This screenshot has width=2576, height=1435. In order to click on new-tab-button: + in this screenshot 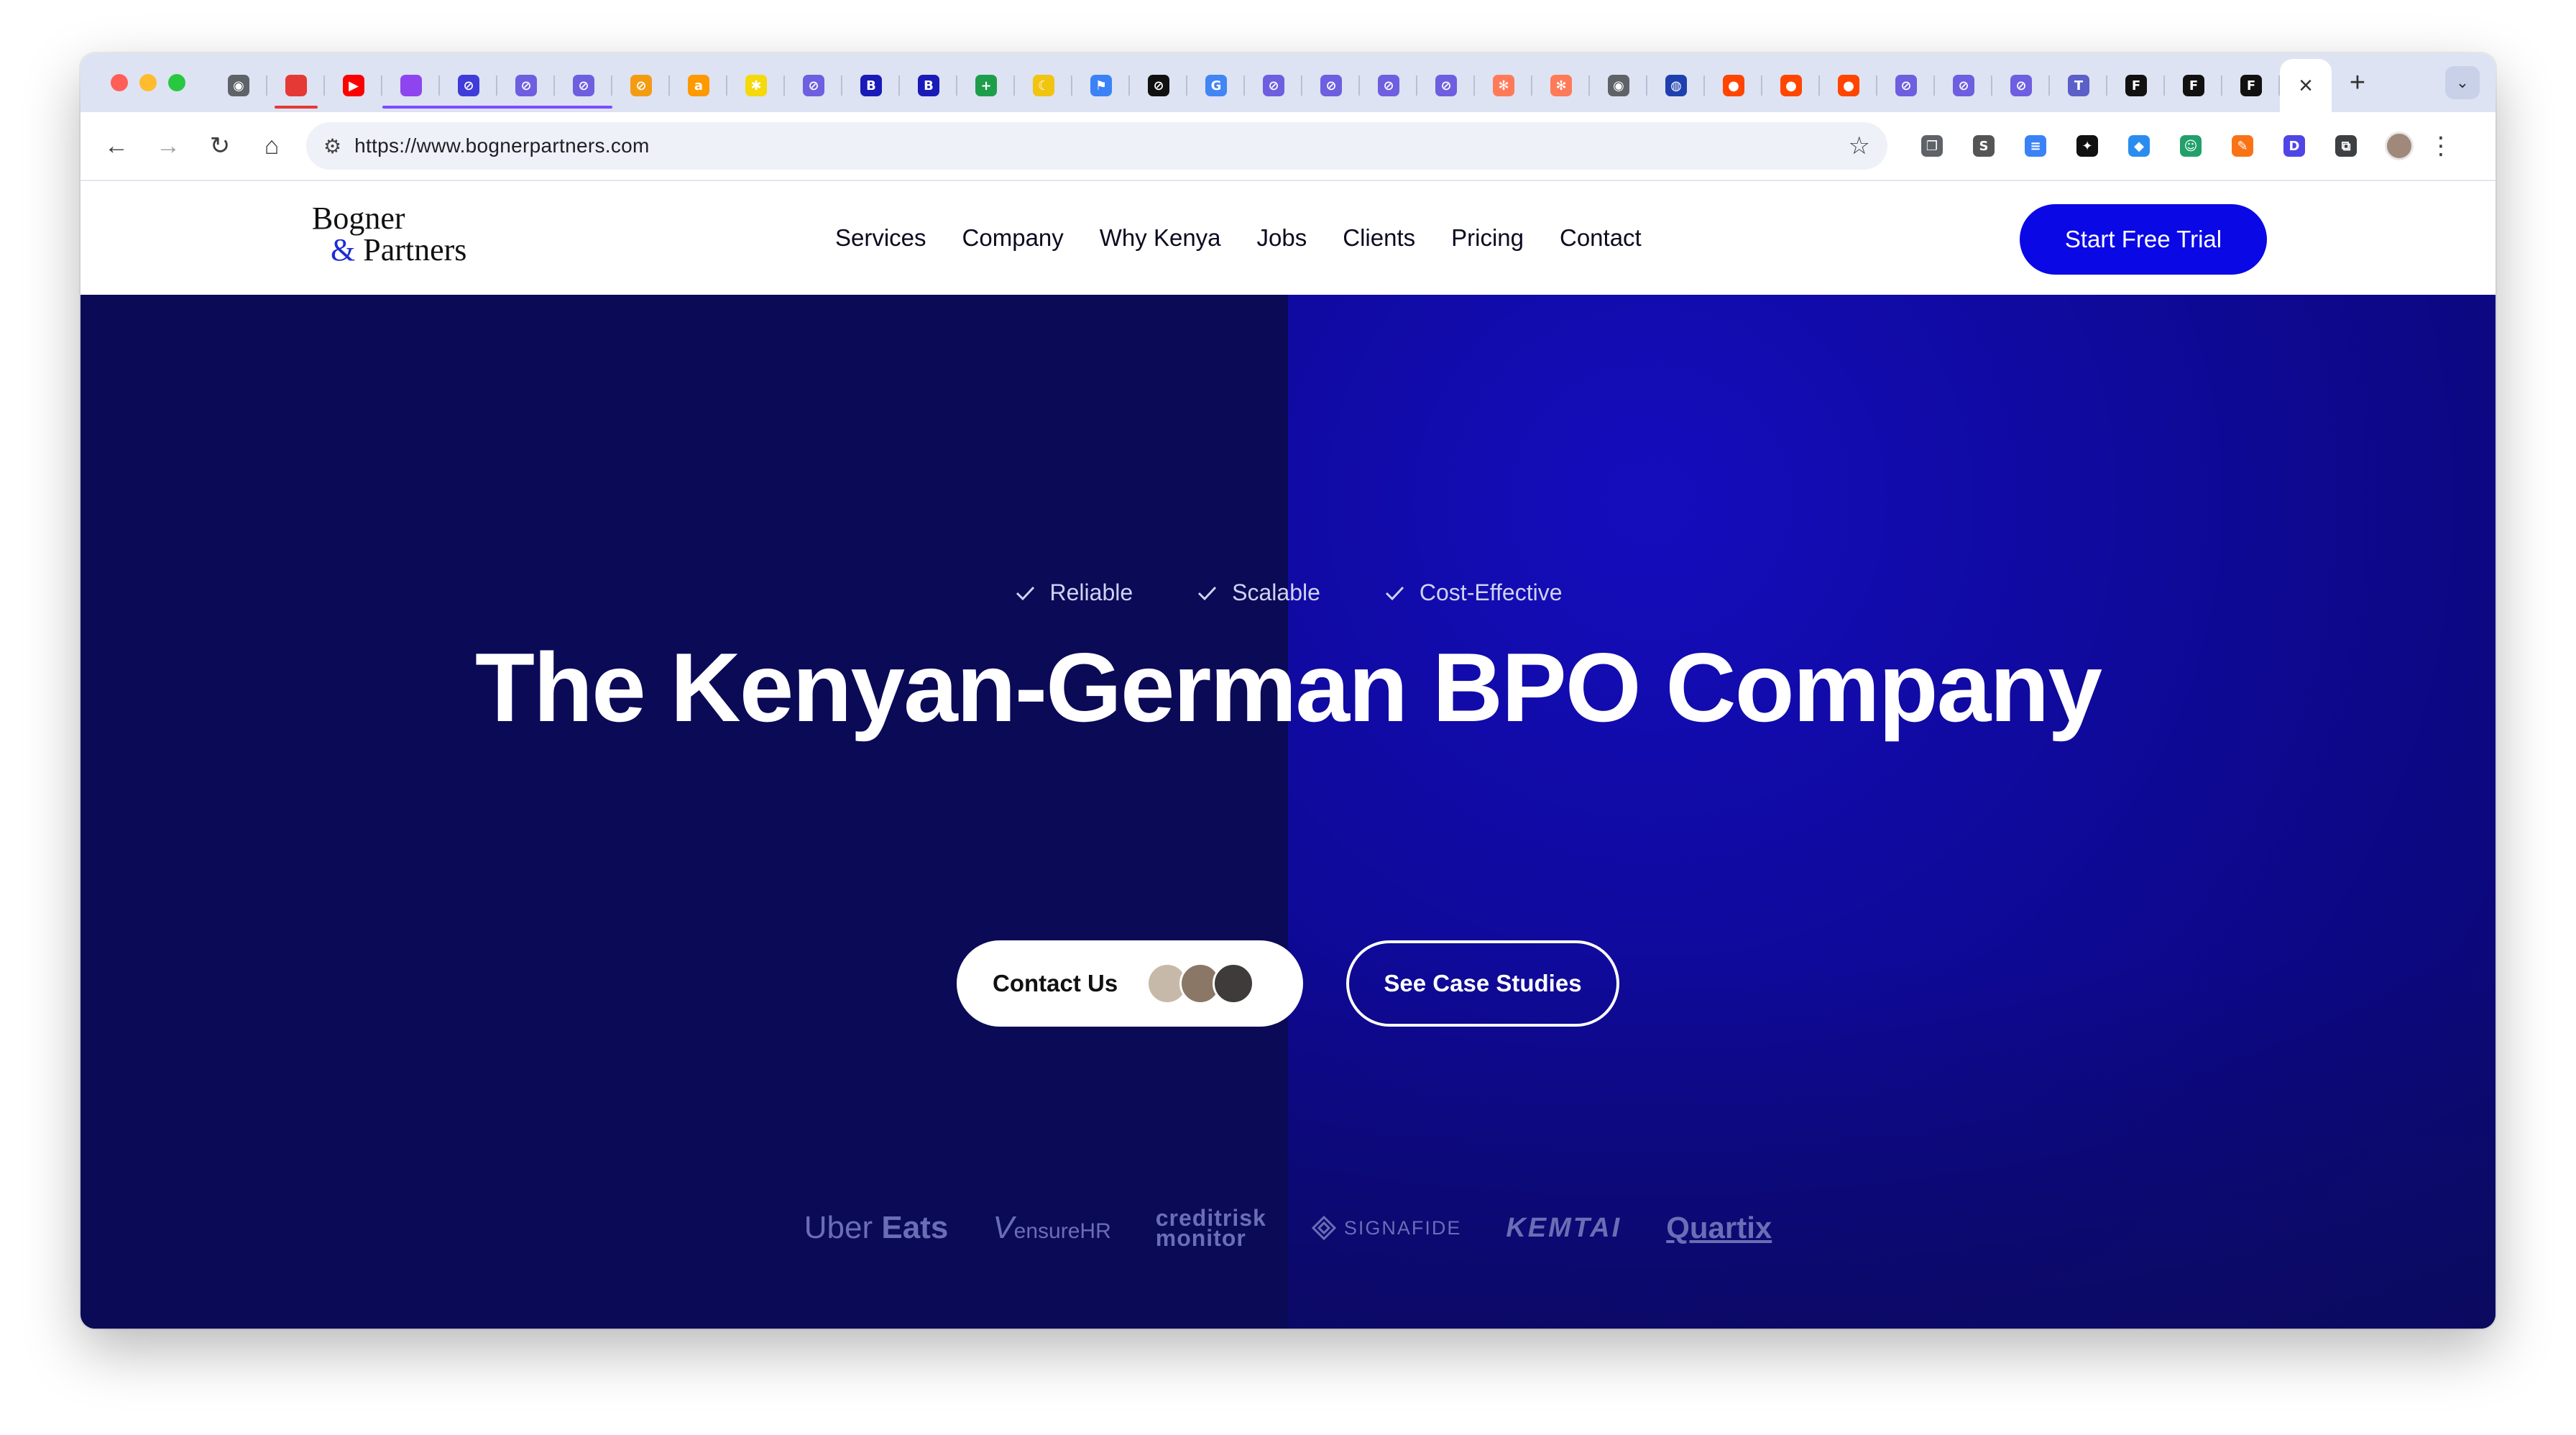, I will do `click(2357, 83)`.